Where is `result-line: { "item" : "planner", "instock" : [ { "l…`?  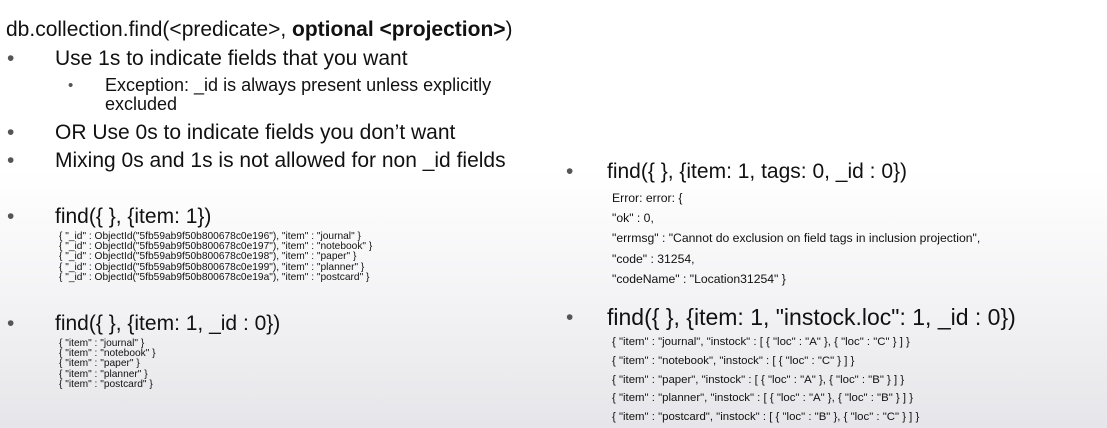 result-line: { "item" : "planner", "instock" : [ { "l… is located at coordinates (763, 398).